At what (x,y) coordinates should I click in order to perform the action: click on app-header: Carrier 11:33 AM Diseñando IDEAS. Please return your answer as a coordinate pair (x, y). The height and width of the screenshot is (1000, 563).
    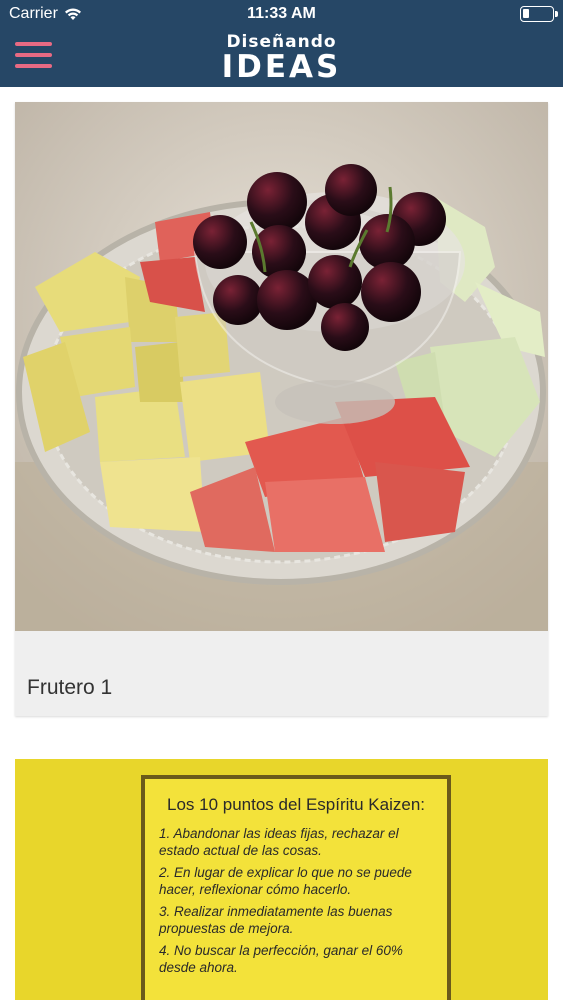
    Looking at the image, I should click on (281, 43).